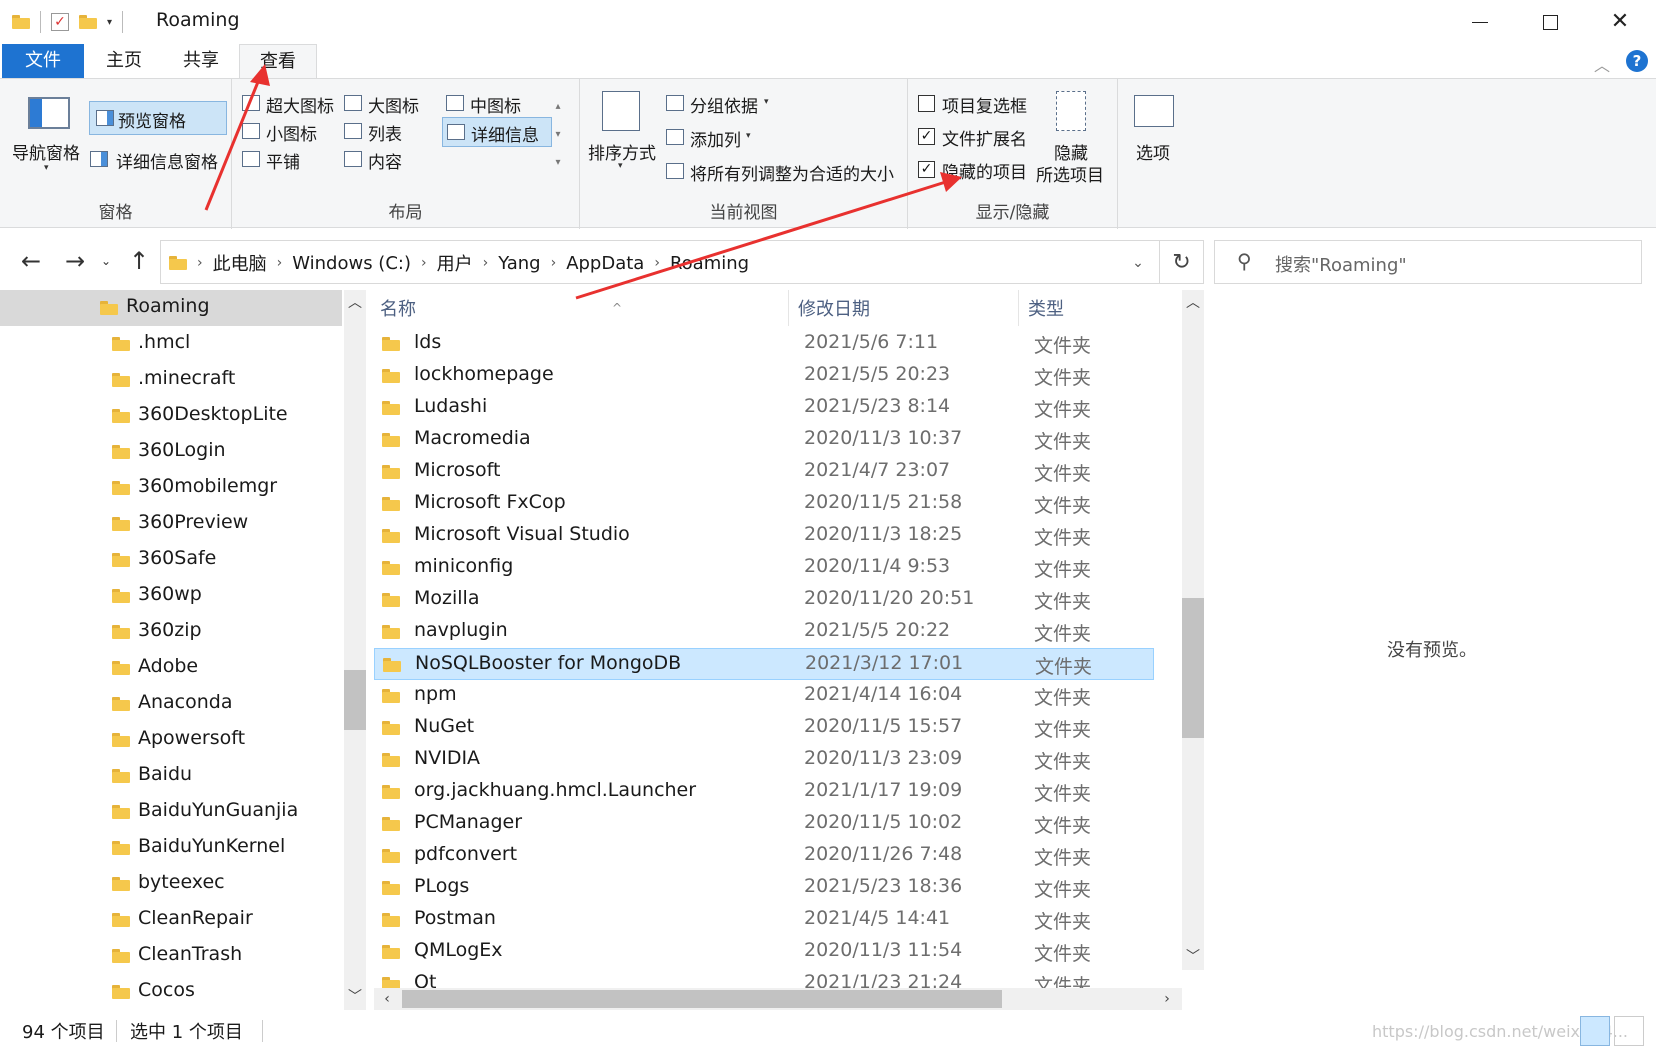 This screenshot has height=1051, width=1656. What do you see at coordinates (31, 261) in the screenshot?
I see `back-arrow-icon: ←` at bounding box center [31, 261].